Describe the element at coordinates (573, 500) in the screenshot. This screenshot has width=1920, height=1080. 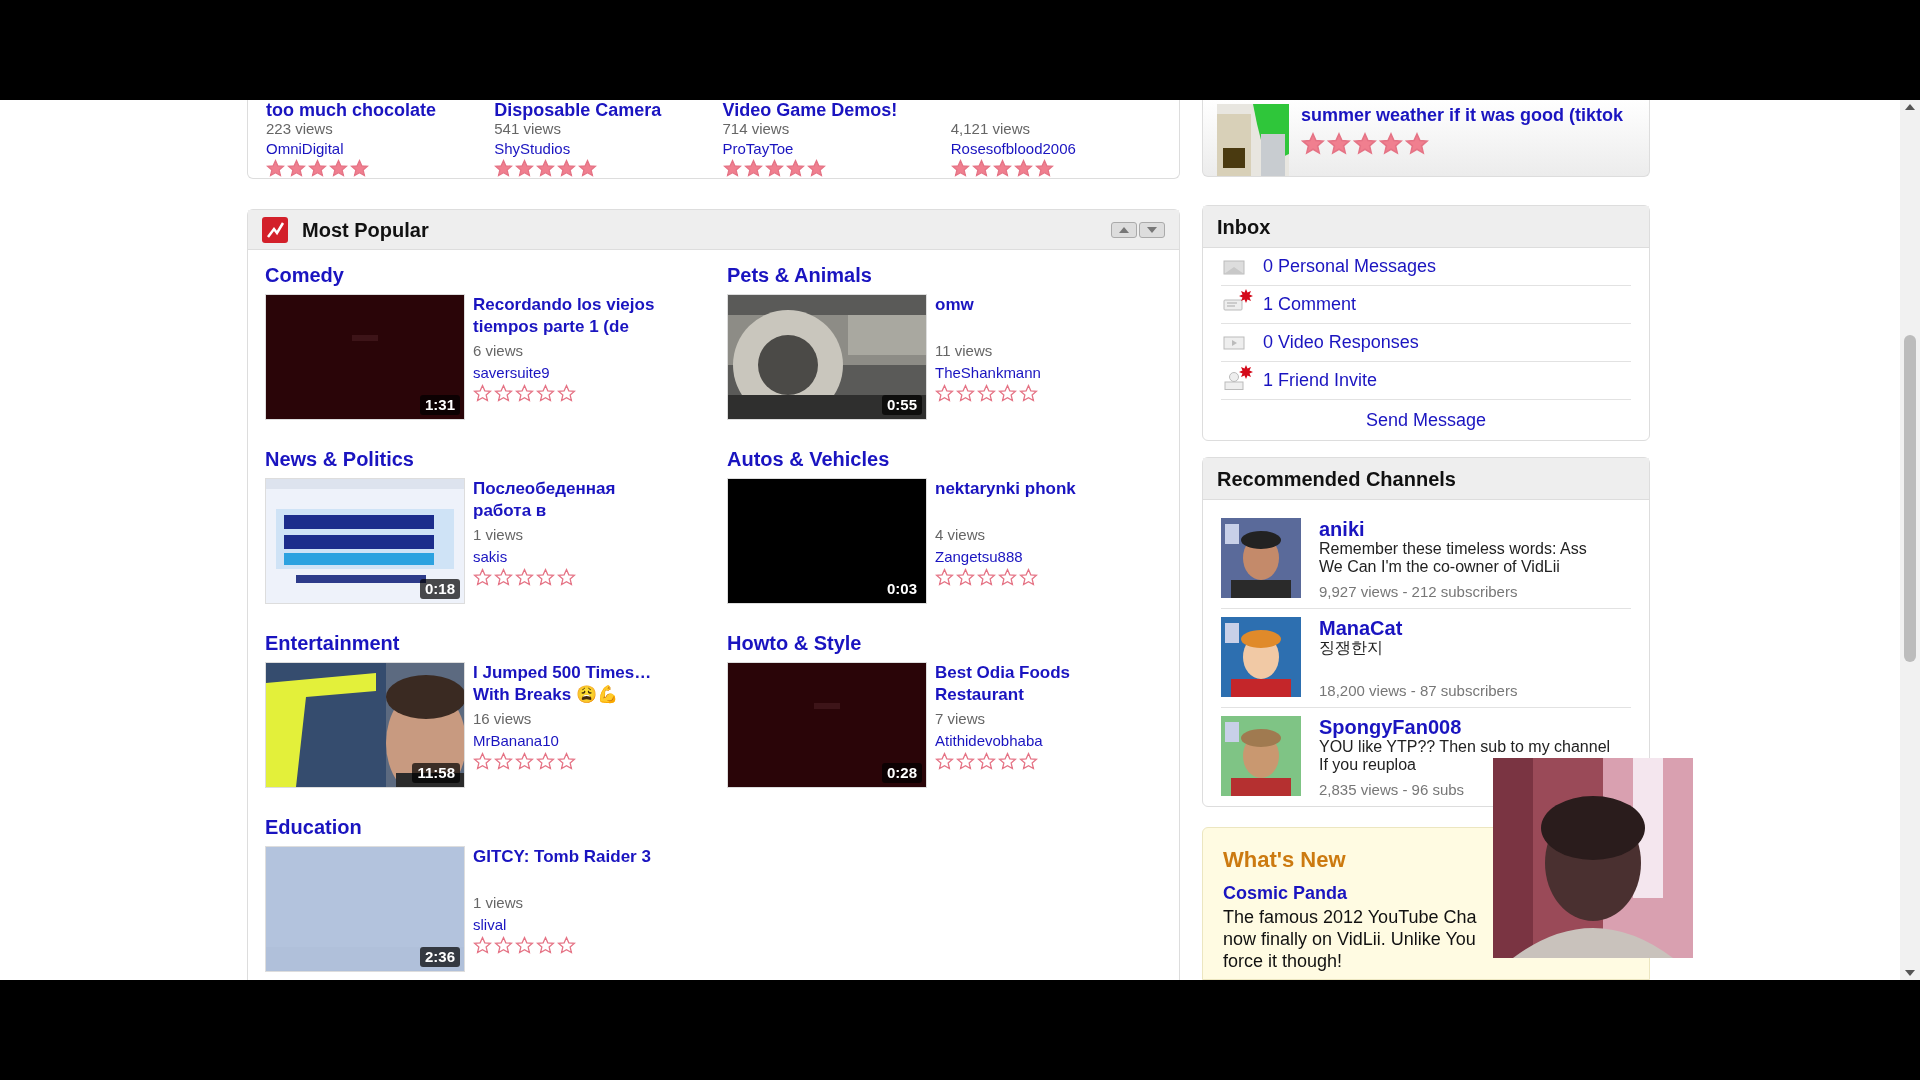
I see `video-title: Послеобеденная работа в` at that location.